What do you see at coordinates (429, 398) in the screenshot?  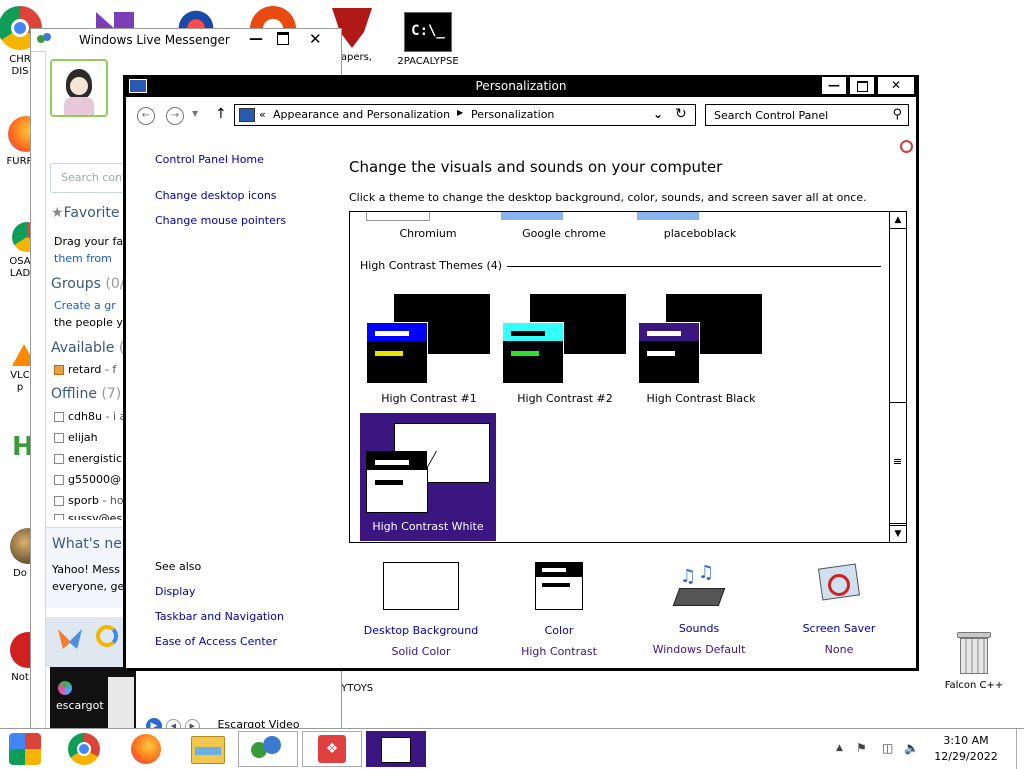 I see `theme-name: High Contrast #1` at bounding box center [429, 398].